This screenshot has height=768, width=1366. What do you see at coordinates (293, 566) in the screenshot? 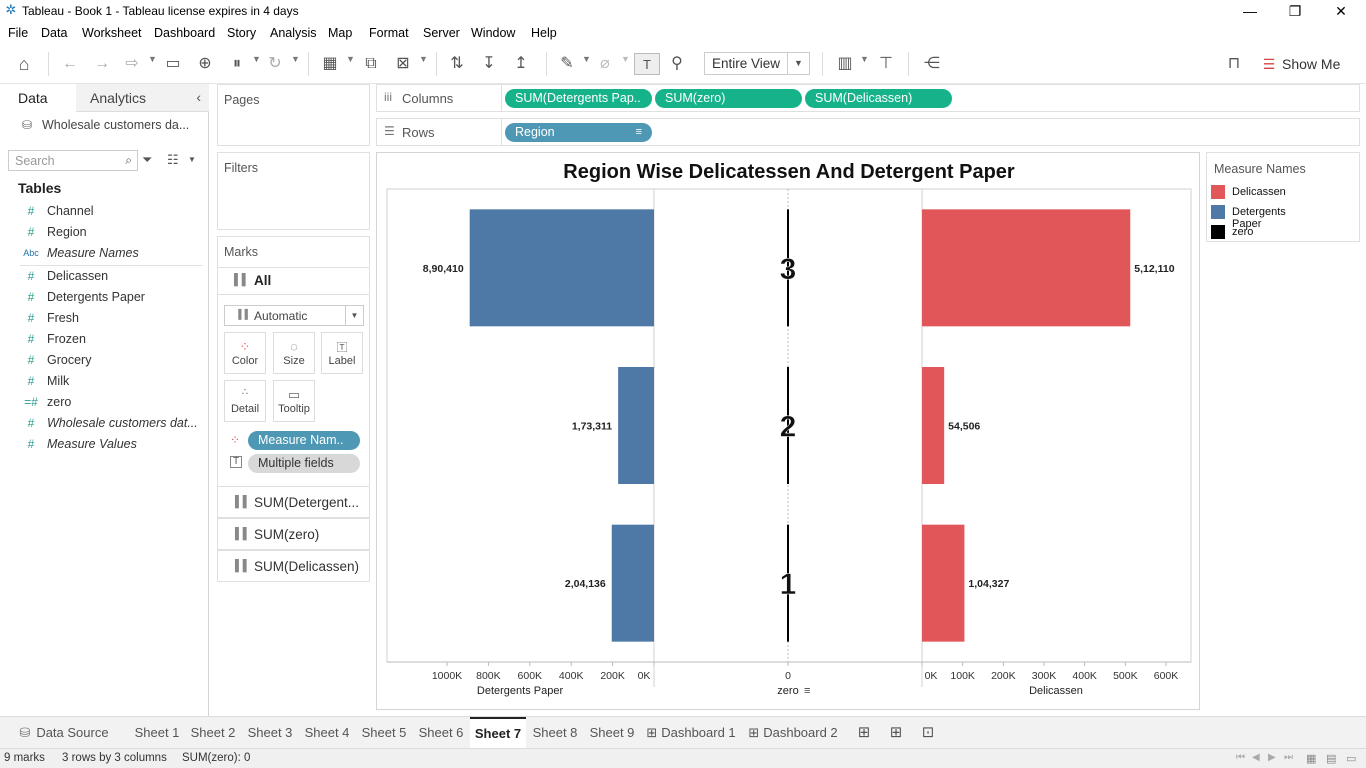
I see `measure-tab-delicassen: ▐▐ SUM(Delicassen)` at bounding box center [293, 566].